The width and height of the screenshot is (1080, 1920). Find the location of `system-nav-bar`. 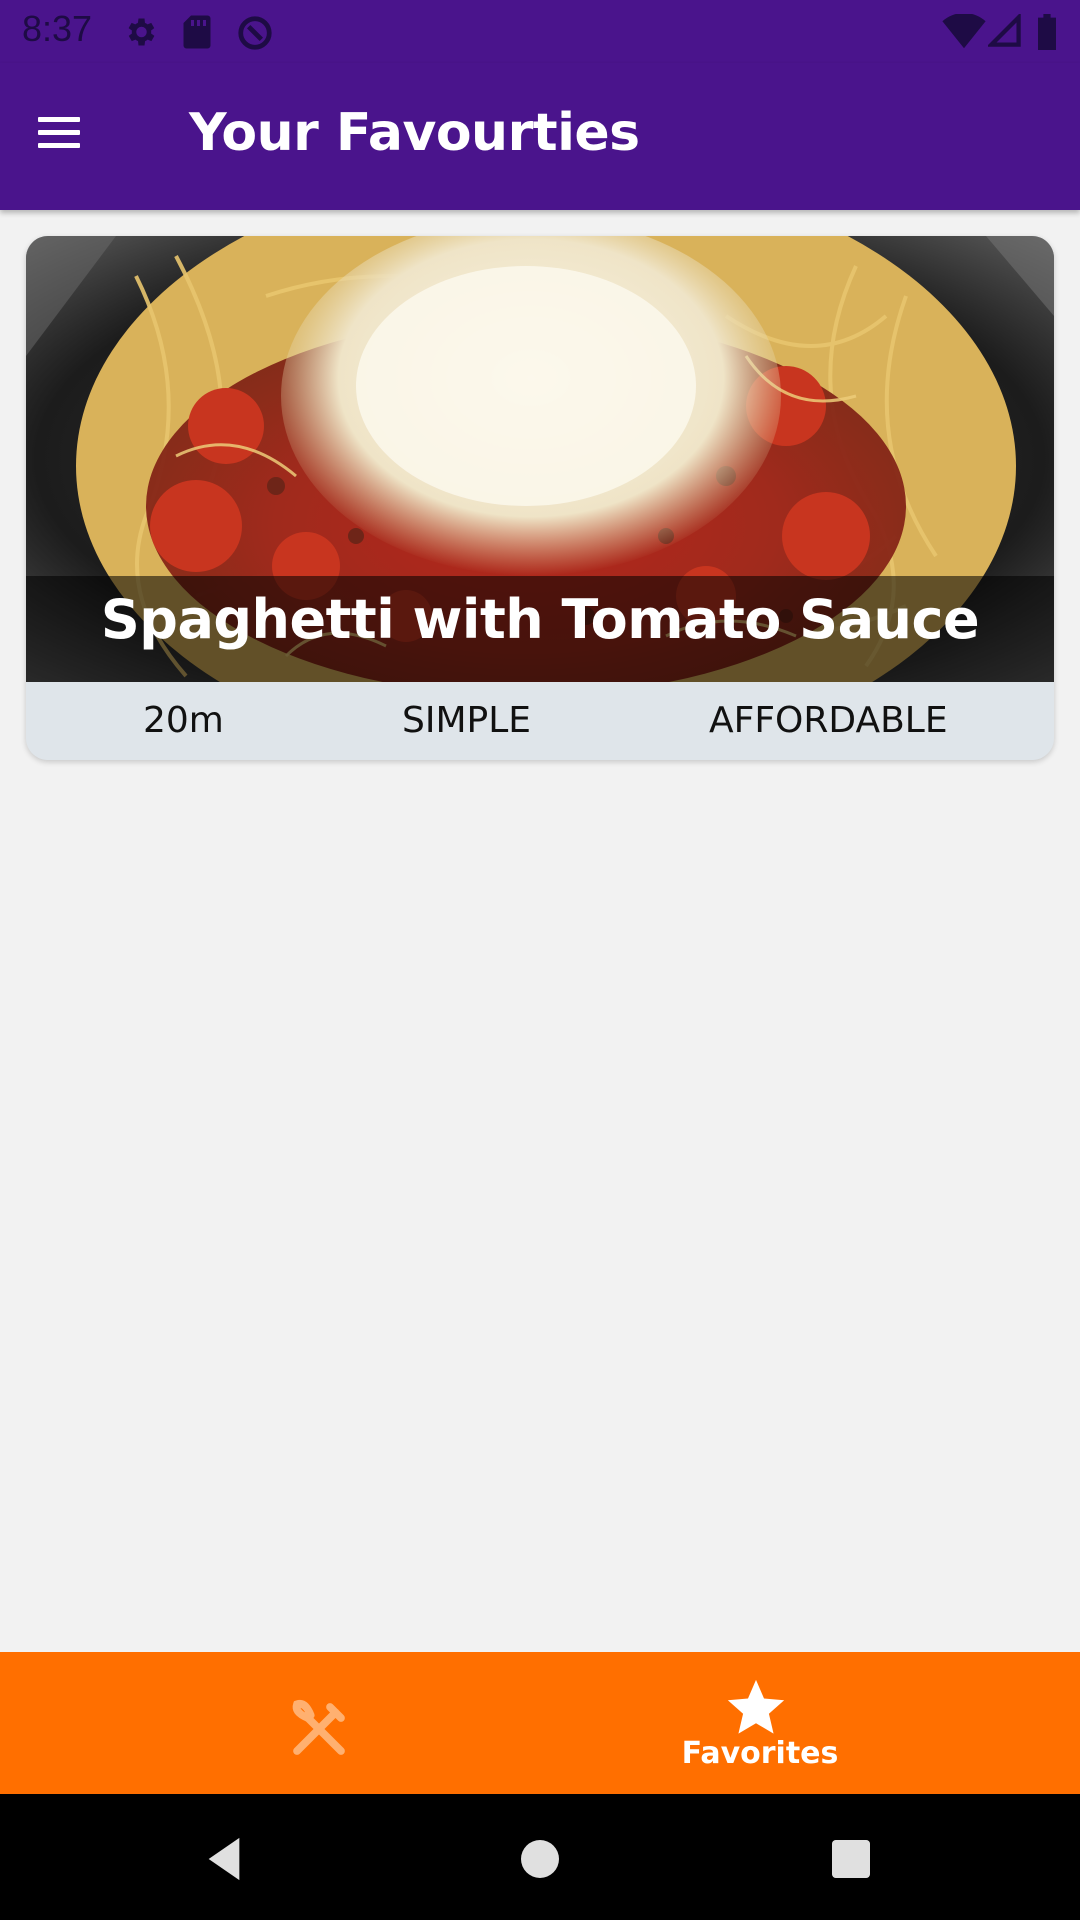

system-nav-bar is located at coordinates (540, 1857).